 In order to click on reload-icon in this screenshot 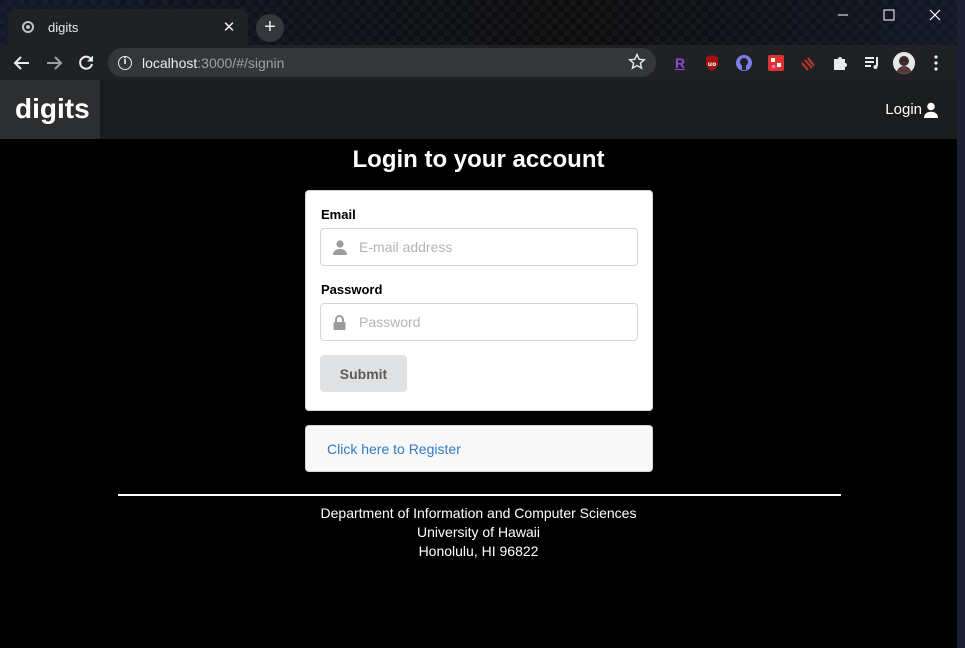, I will do `click(86, 62)`.